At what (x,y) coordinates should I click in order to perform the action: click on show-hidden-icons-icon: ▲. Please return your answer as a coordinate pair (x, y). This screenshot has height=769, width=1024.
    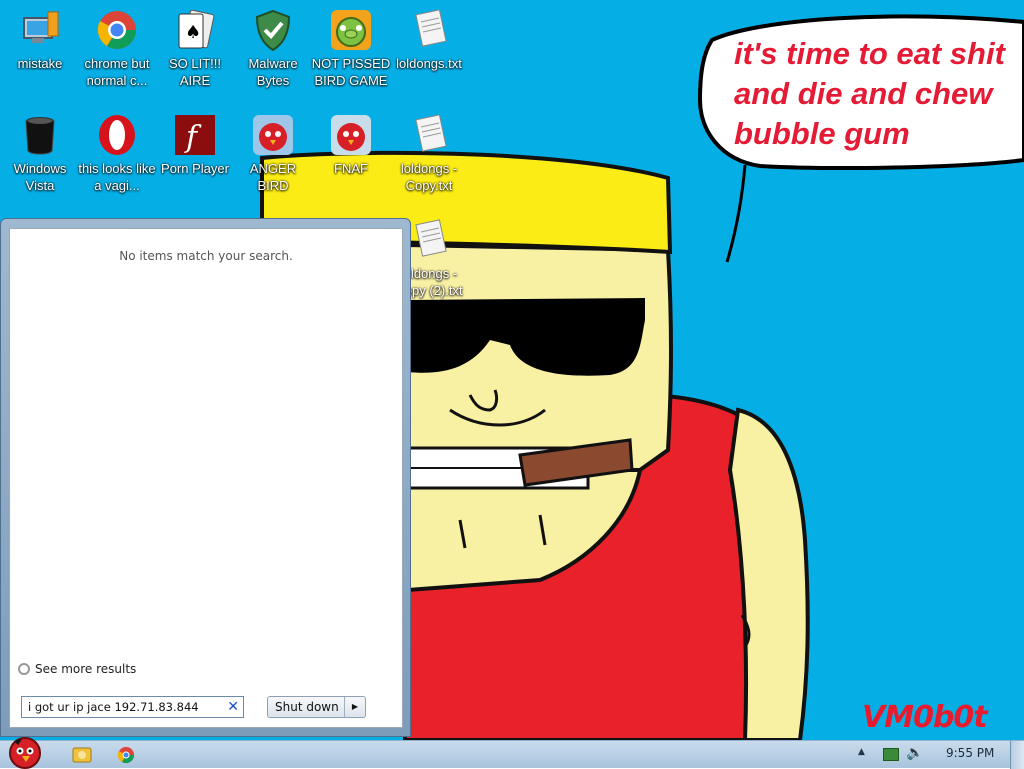
    Looking at the image, I should click on (861, 752).